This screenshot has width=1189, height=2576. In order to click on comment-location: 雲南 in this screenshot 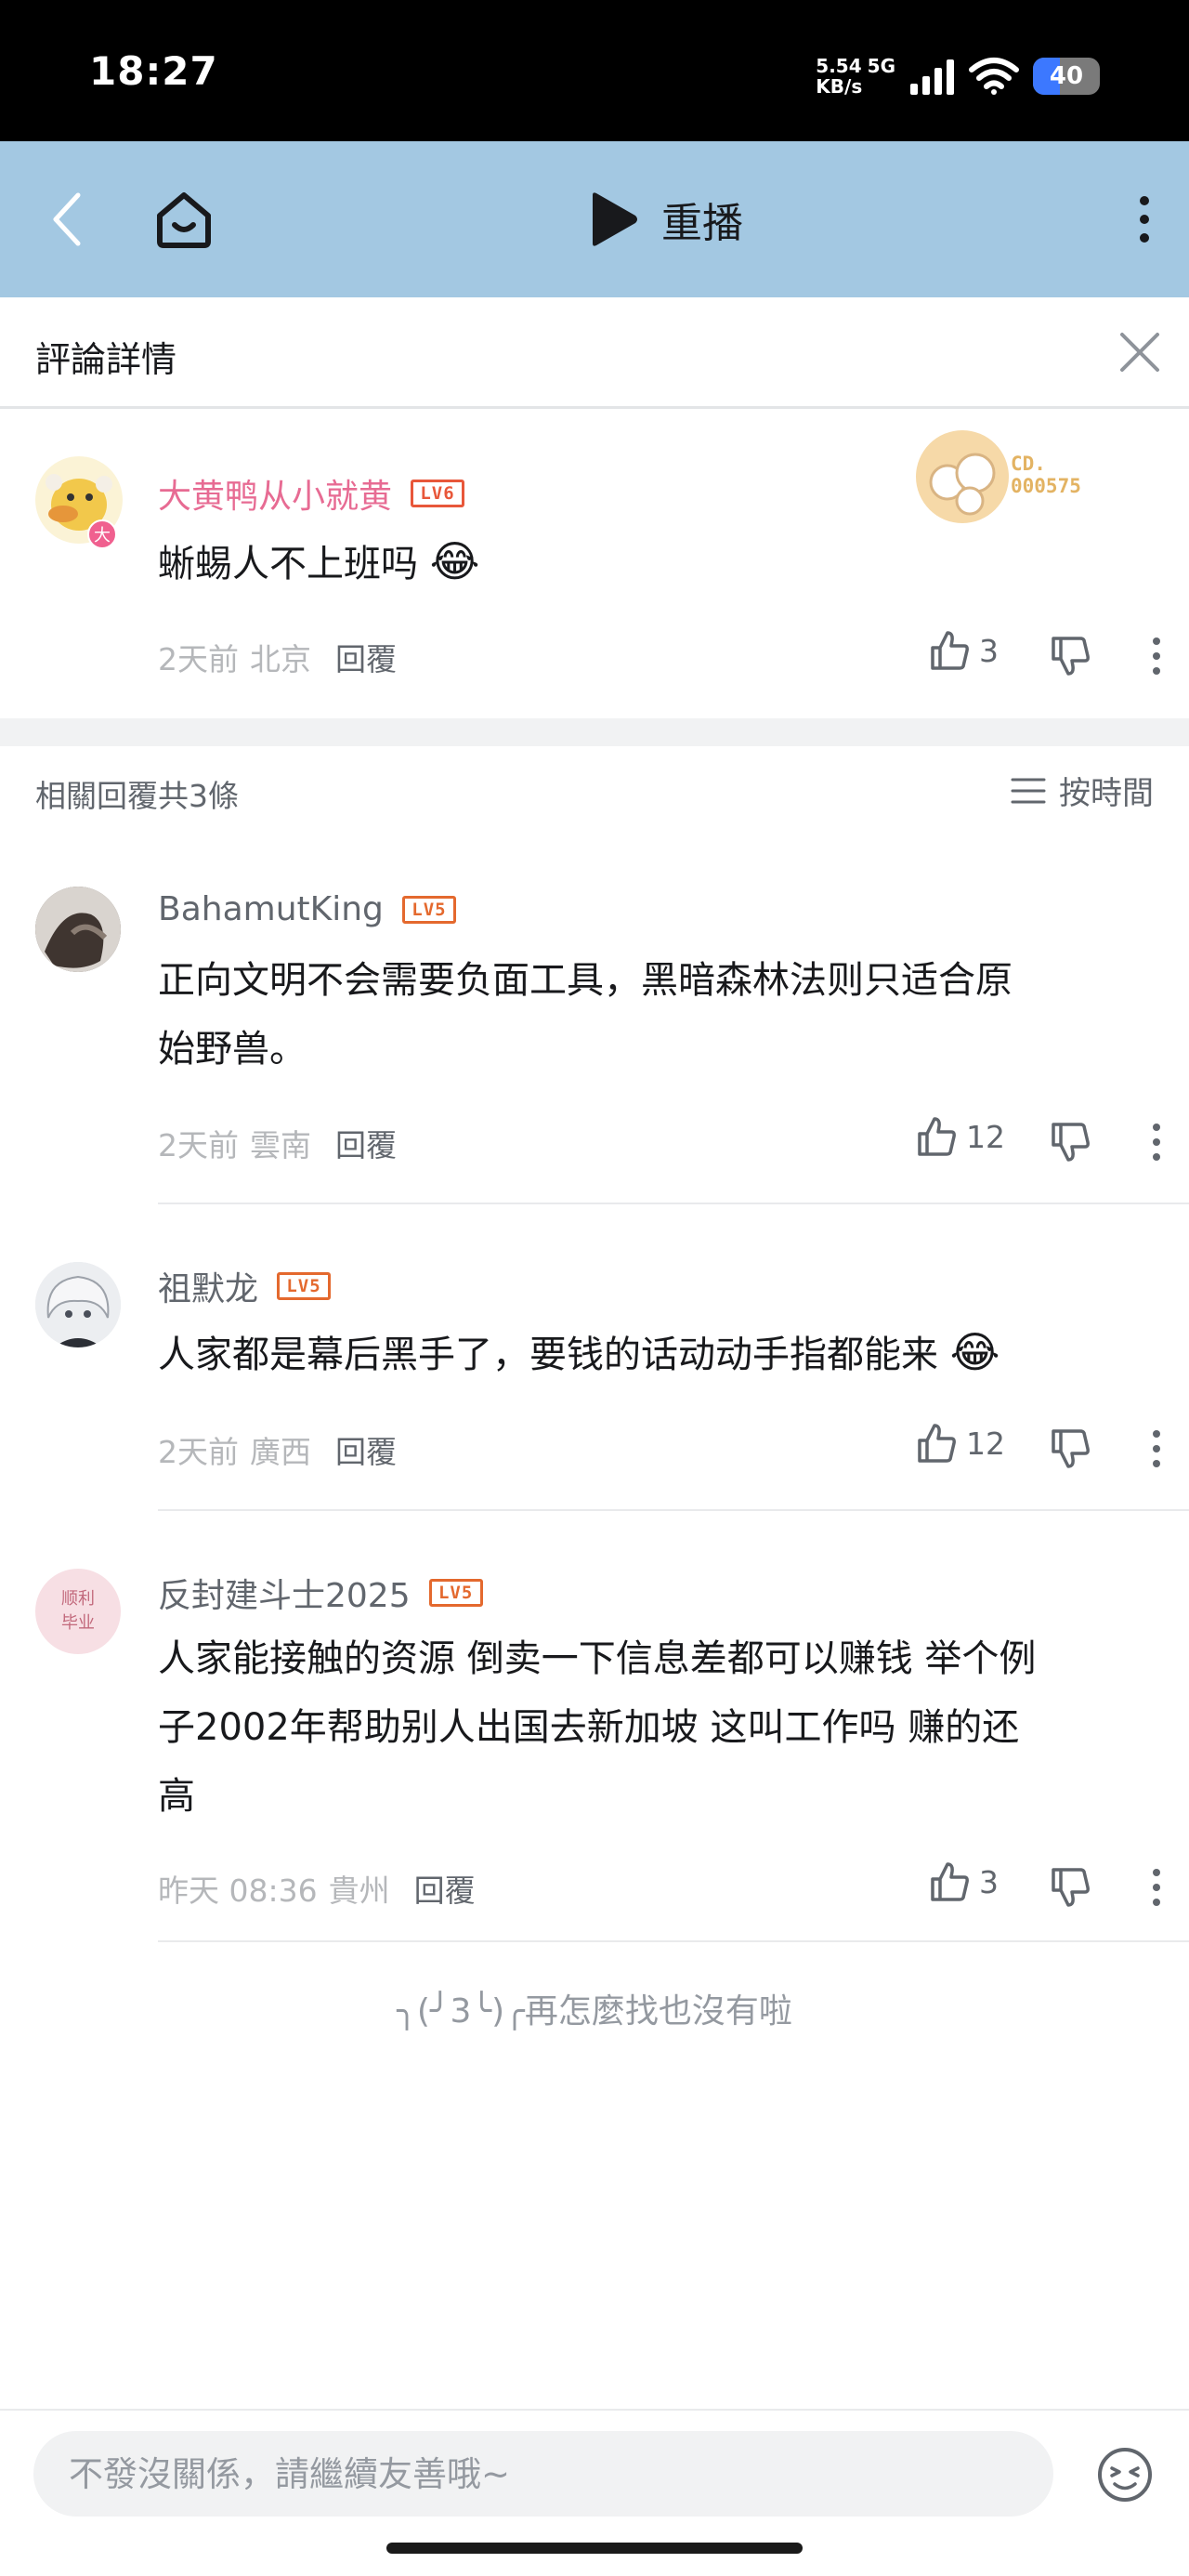, I will do `click(280, 1145)`.